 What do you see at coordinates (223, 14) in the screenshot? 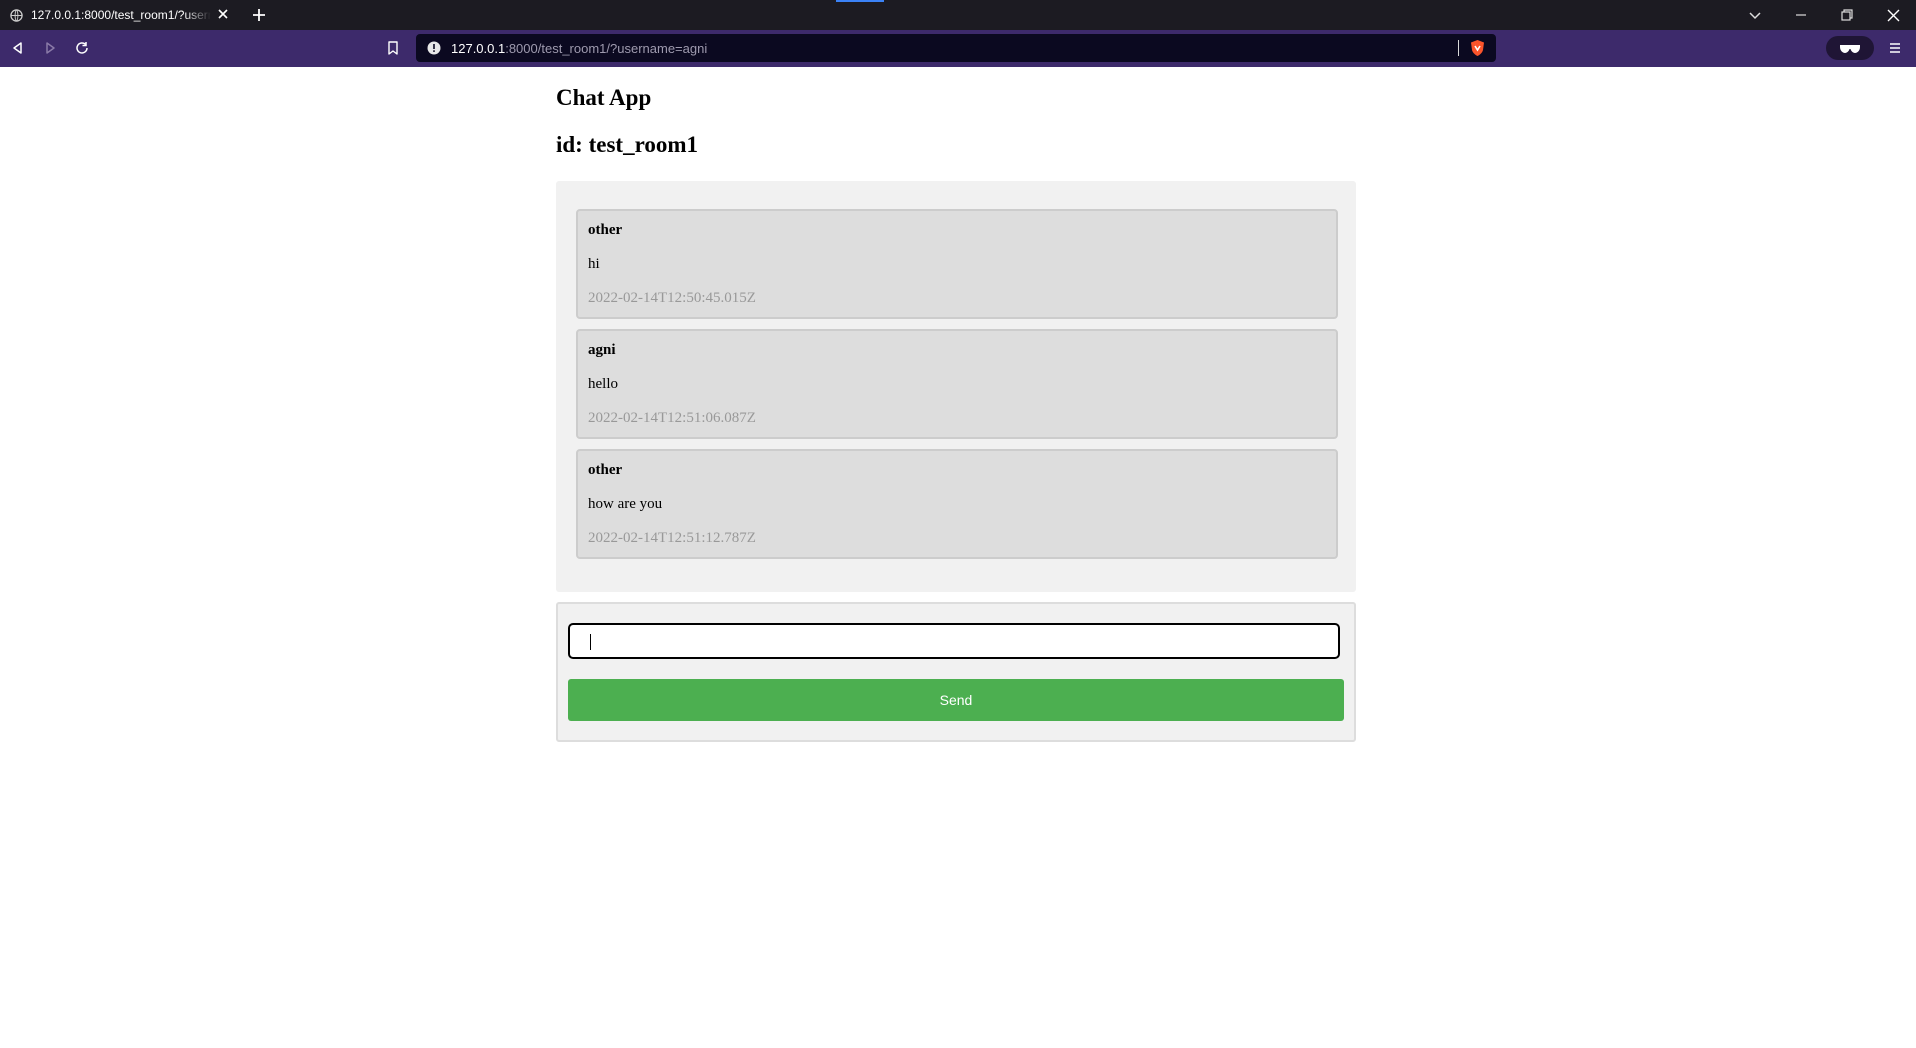
I see `close-tab-icon` at bounding box center [223, 14].